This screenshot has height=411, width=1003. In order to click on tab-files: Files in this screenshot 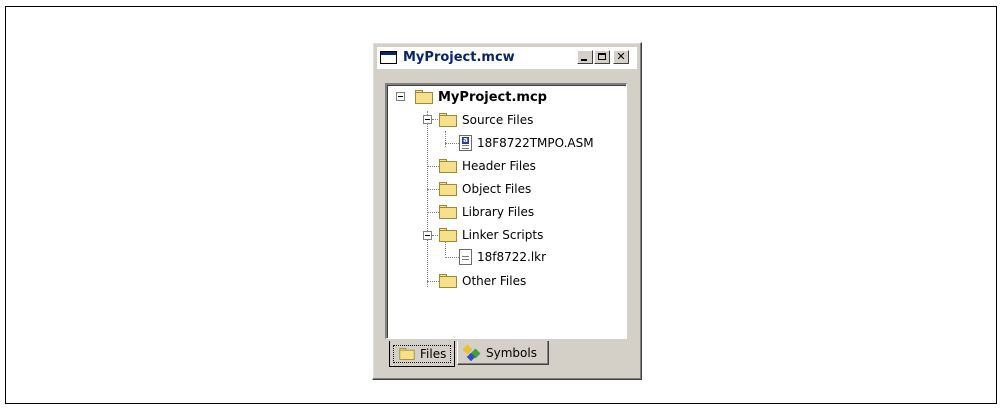, I will do `click(422, 354)`.